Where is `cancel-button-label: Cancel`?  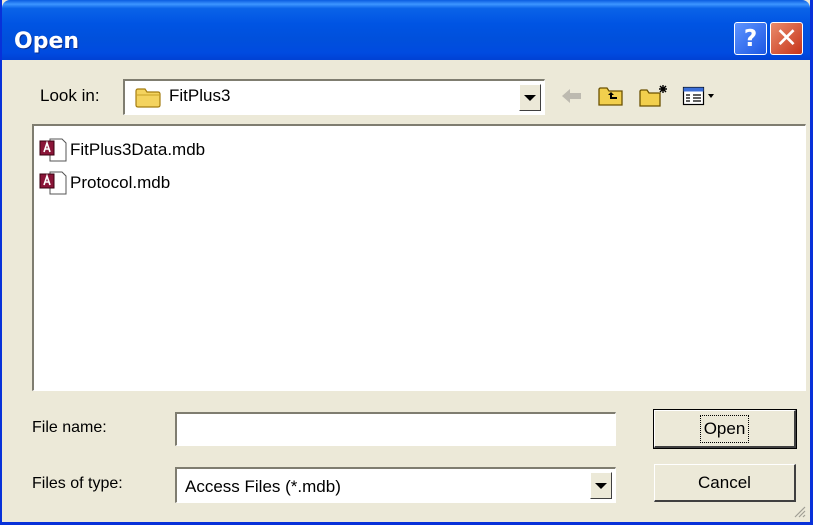
cancel-button-label: Cancel is located at coordinates (724, 482).